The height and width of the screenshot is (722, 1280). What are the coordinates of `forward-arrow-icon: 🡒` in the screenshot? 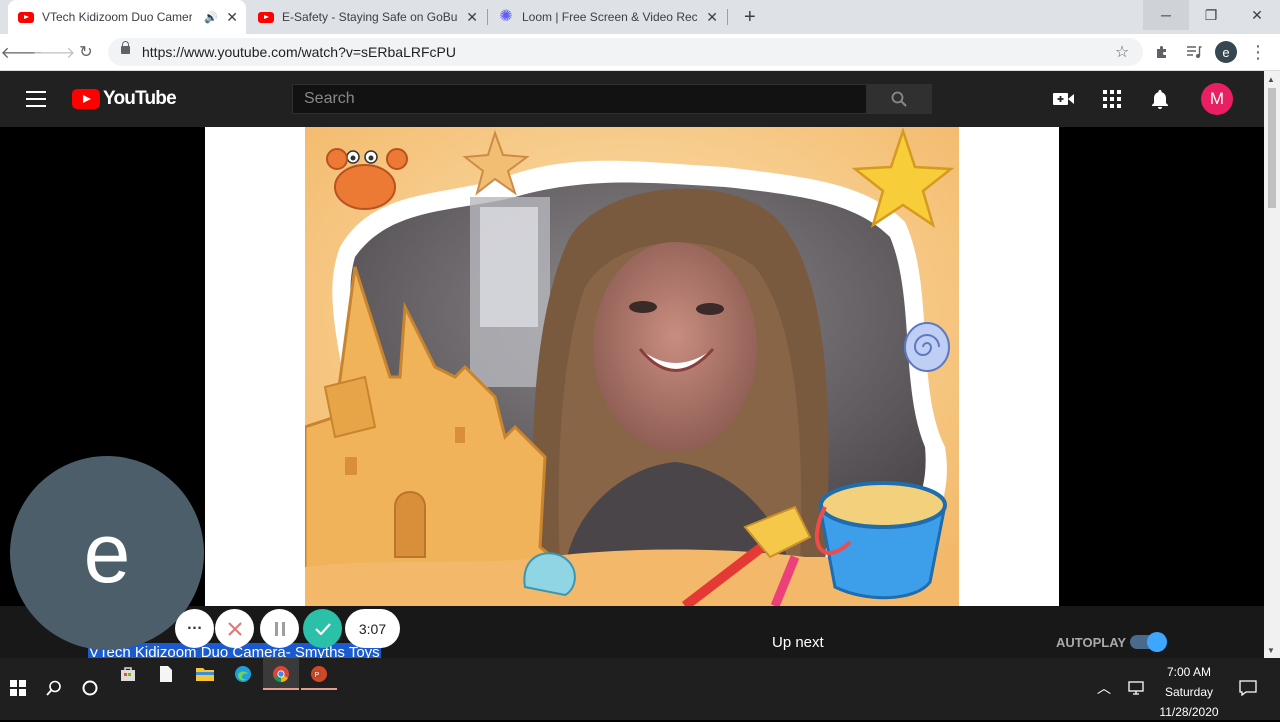 It's located at (54, 52).